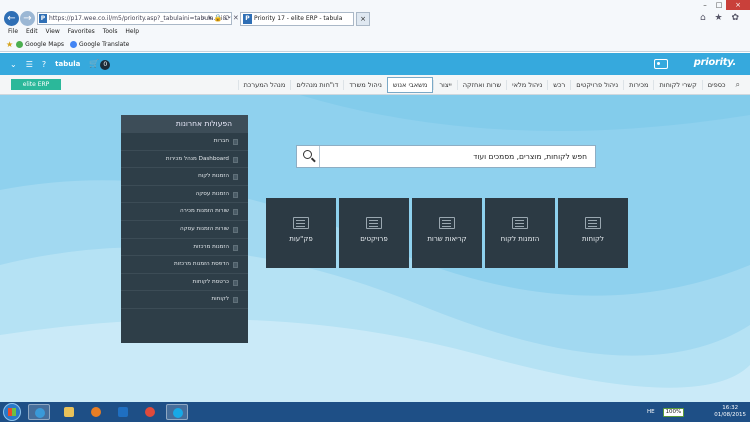  I want to click on taskbar-skype, so click(177, 412).